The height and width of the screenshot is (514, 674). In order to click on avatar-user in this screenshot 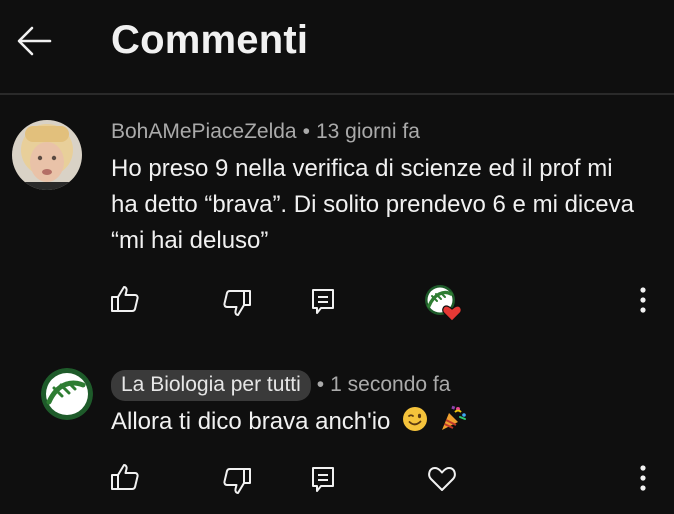, I will do `click(47, 155)`.